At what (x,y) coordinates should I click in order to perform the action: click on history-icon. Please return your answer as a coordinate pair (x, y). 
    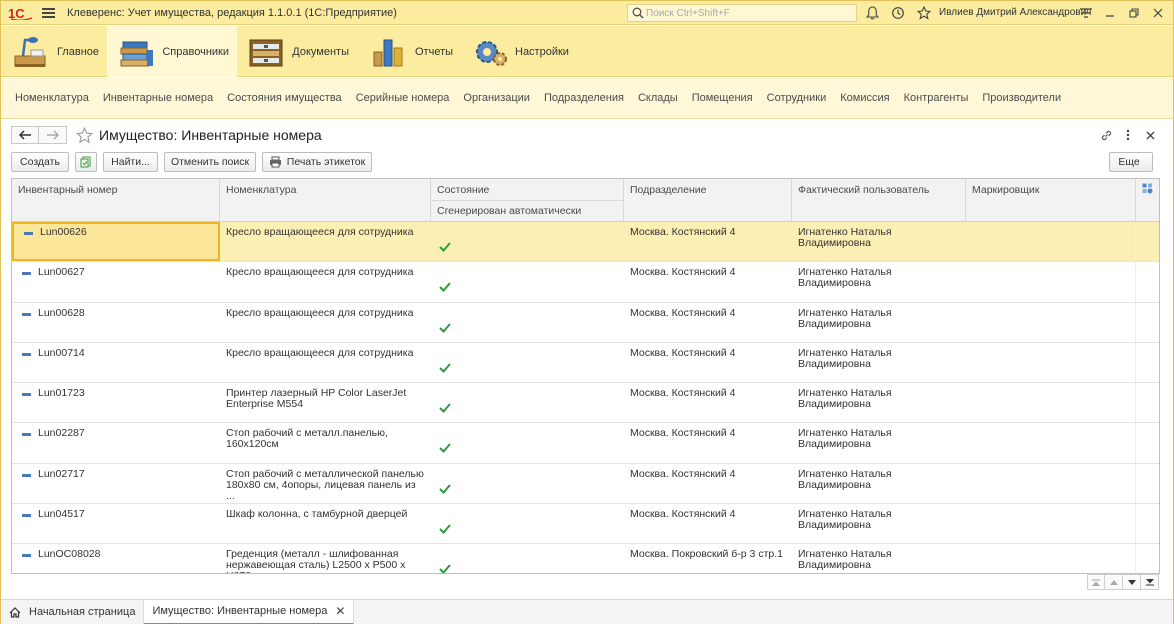
    Looking at the image, I should click on (898, 13).